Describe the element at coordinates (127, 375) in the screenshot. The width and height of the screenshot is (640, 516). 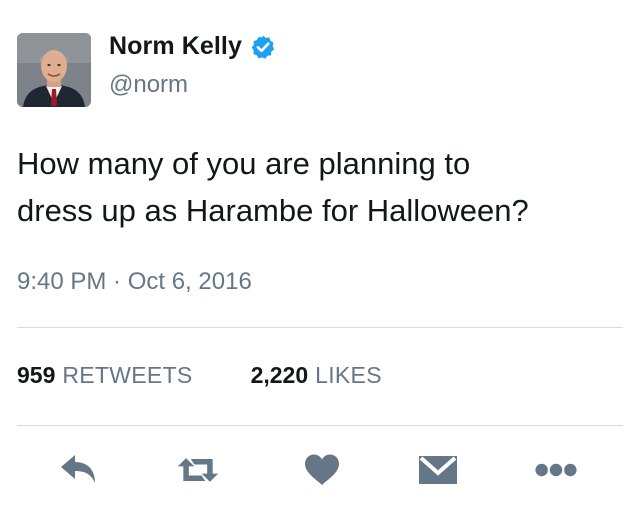
I see `retweets-label: RETWEETS` at that location.